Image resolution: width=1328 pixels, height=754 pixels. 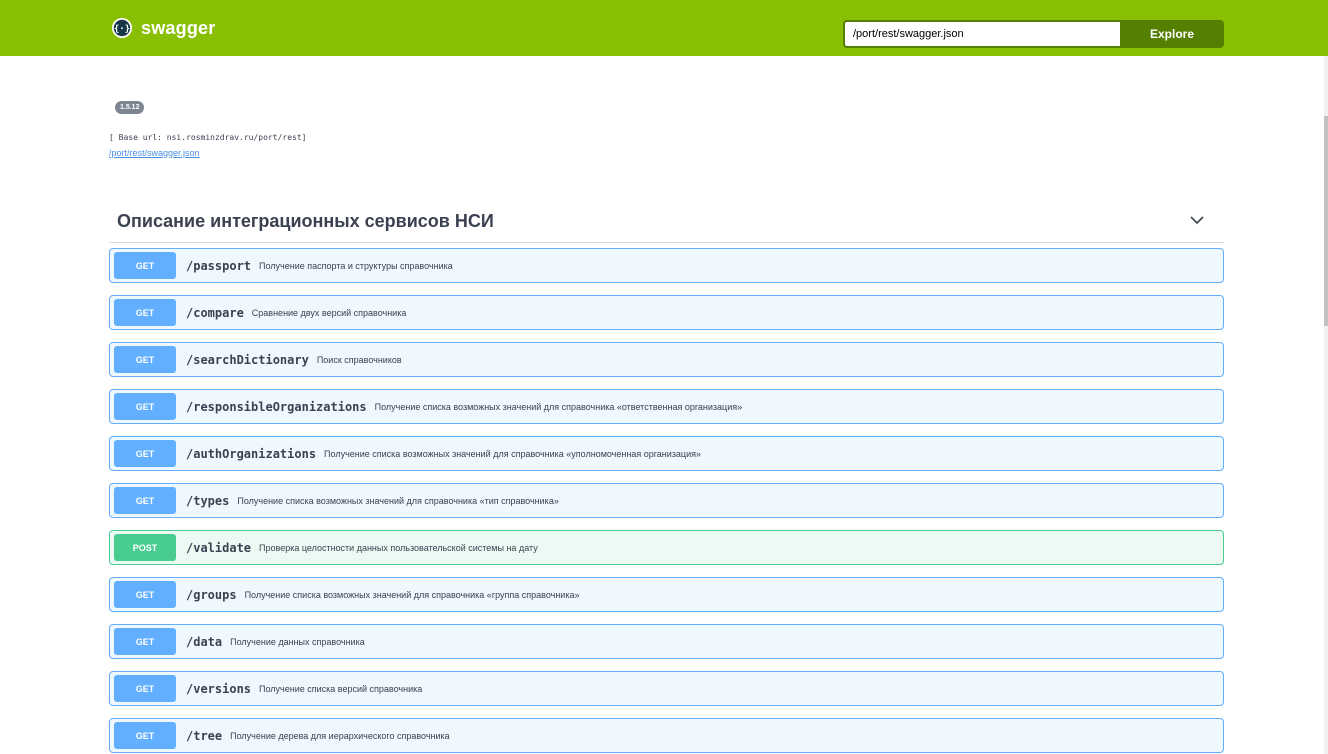 What do you see at coordinates (219, 547) in the screenshot?
I see `operation-path: /validate` at bounding box center [219, 547].